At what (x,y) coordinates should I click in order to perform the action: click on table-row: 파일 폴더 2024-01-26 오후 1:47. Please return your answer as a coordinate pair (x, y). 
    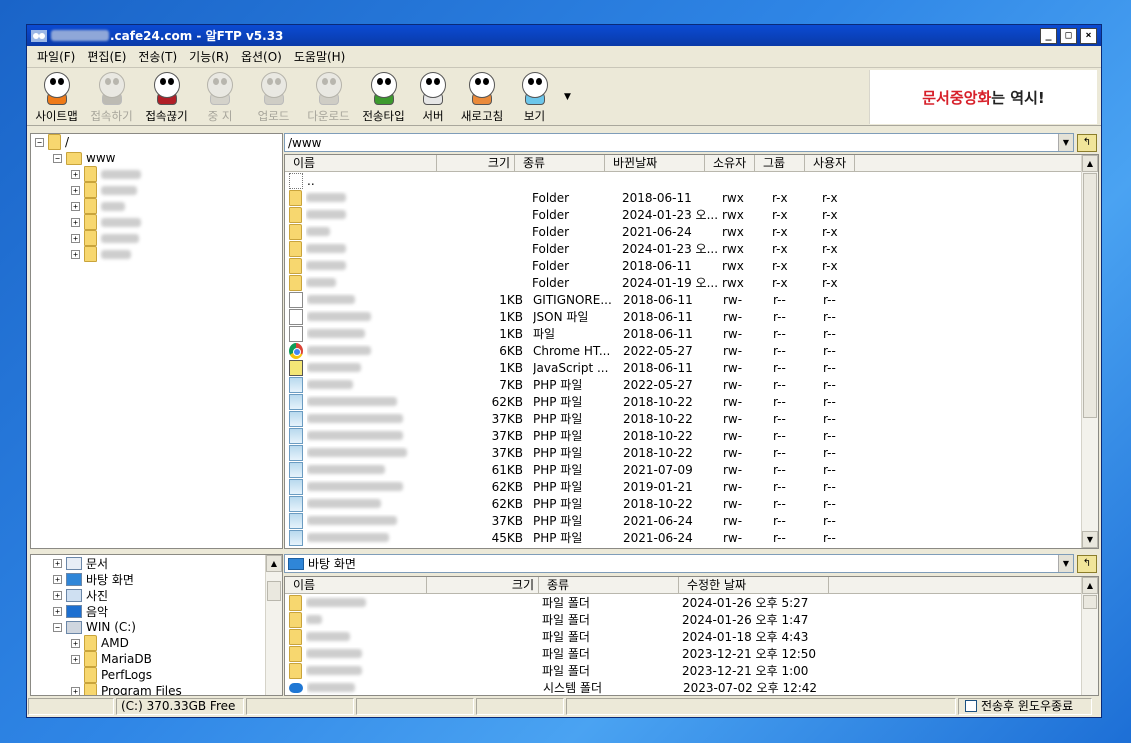
    Looking at the image, I should click on (691, 619).